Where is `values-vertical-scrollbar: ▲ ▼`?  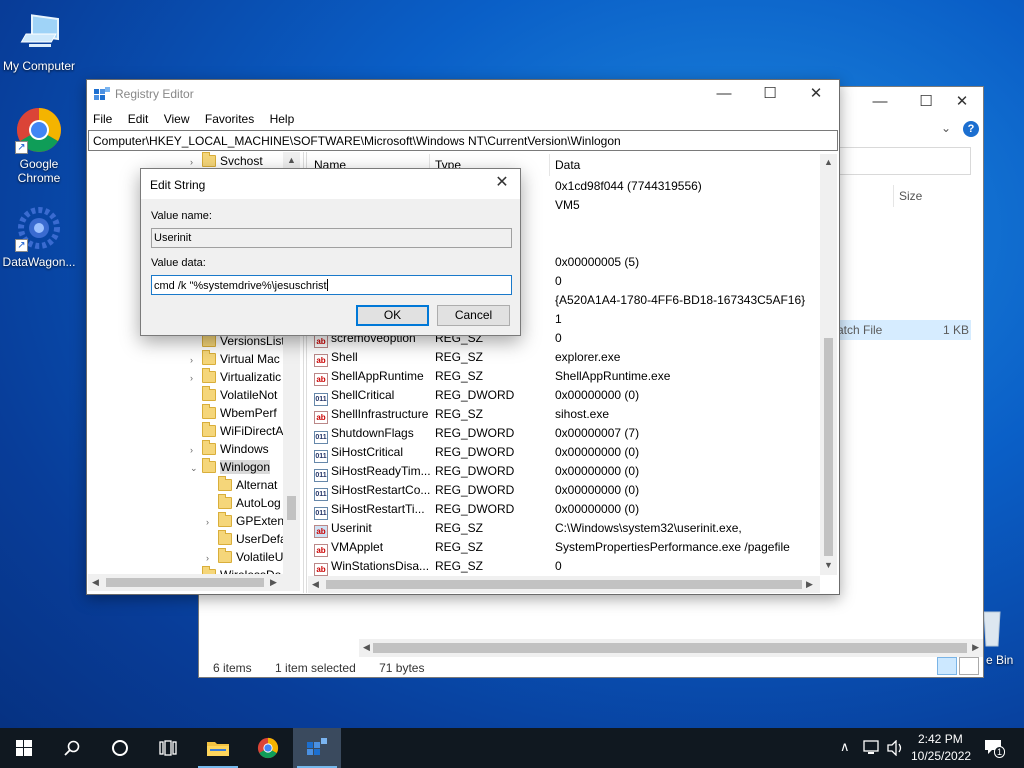
values-vertical-scrollbar: ▲ ▼ is located at coordinates (828, 364).